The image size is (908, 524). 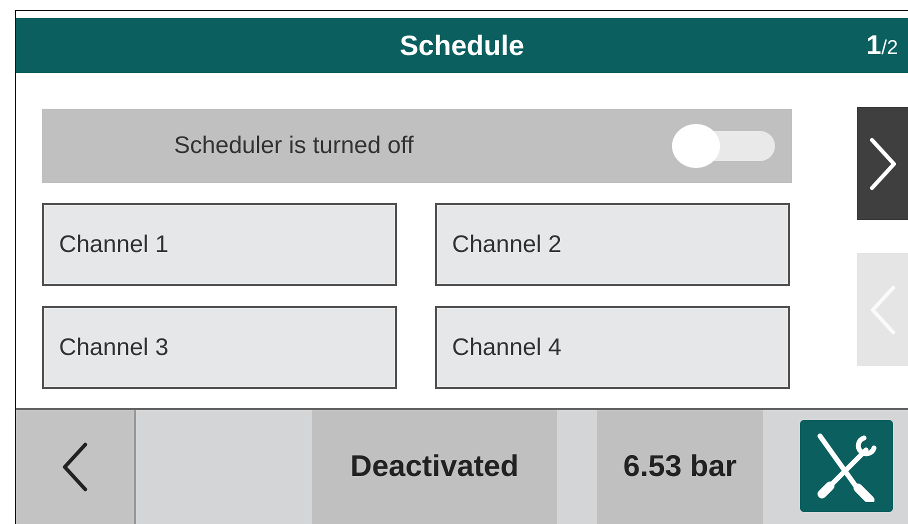 I want to click on status-value: Deactivated, so click(x=434, y=467).